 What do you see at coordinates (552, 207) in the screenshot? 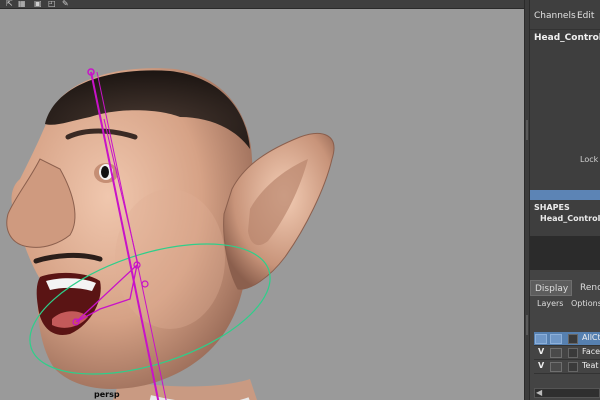
I see `shapes-header: SHAPES` at bounding box center [552, 207].